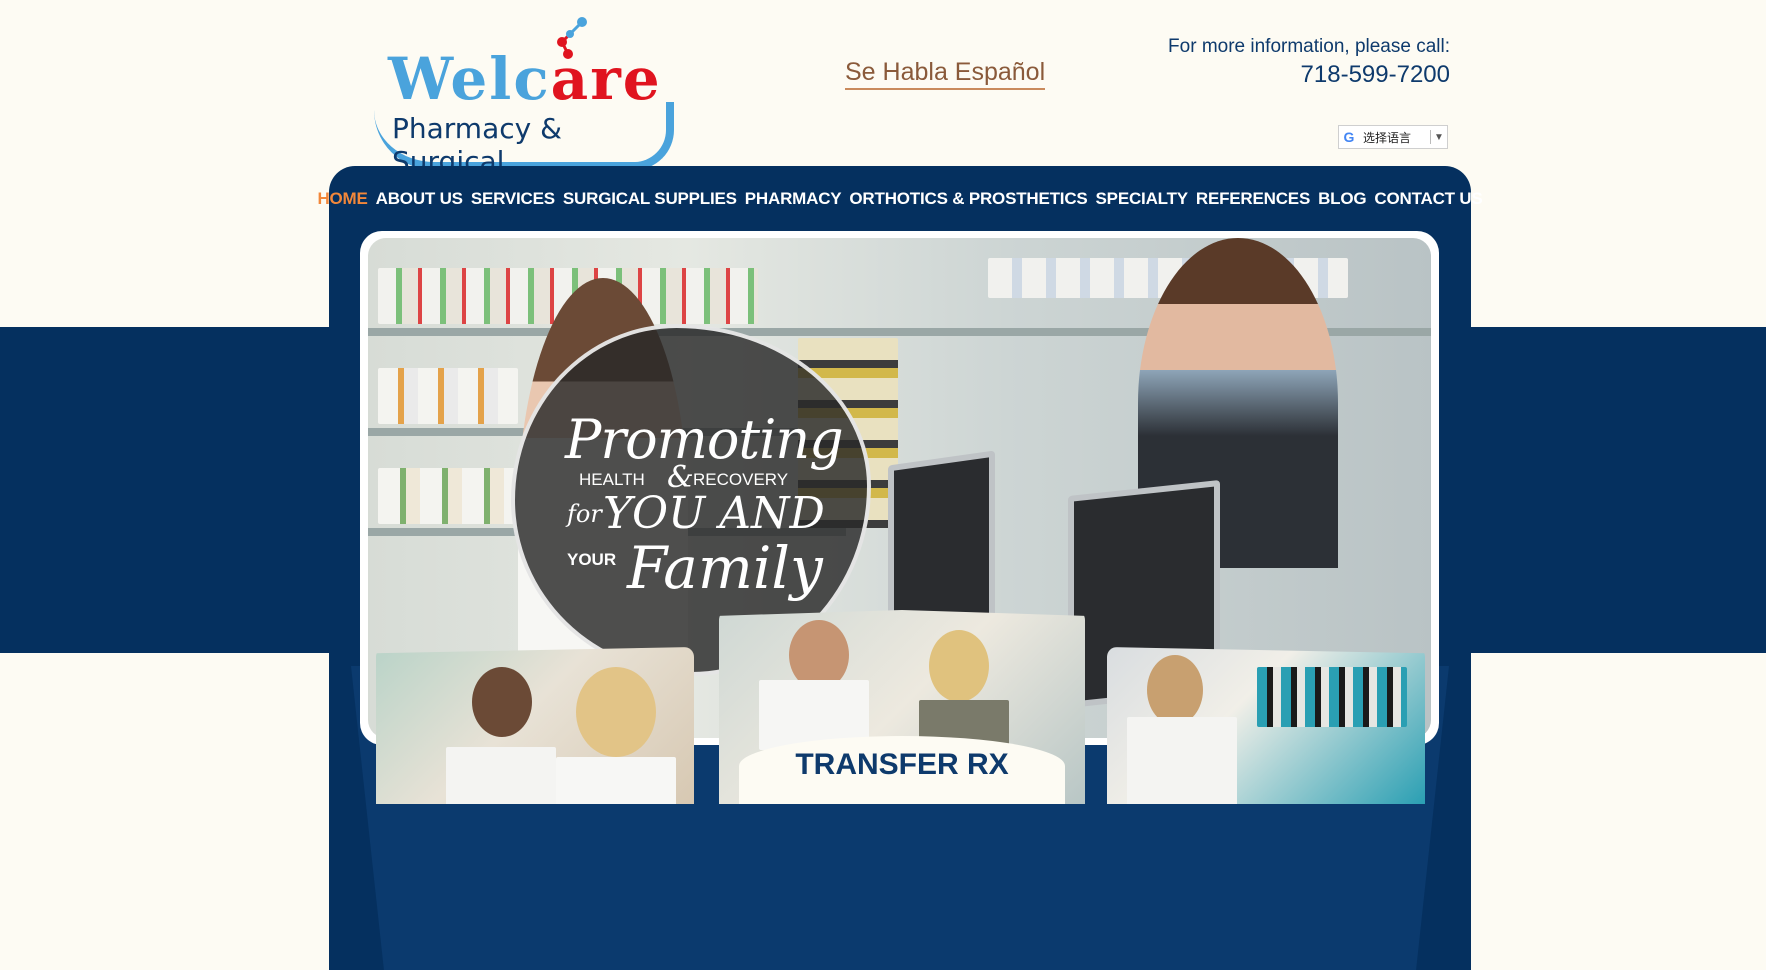  I want to click on promo-card-right, so click(1266, 725).